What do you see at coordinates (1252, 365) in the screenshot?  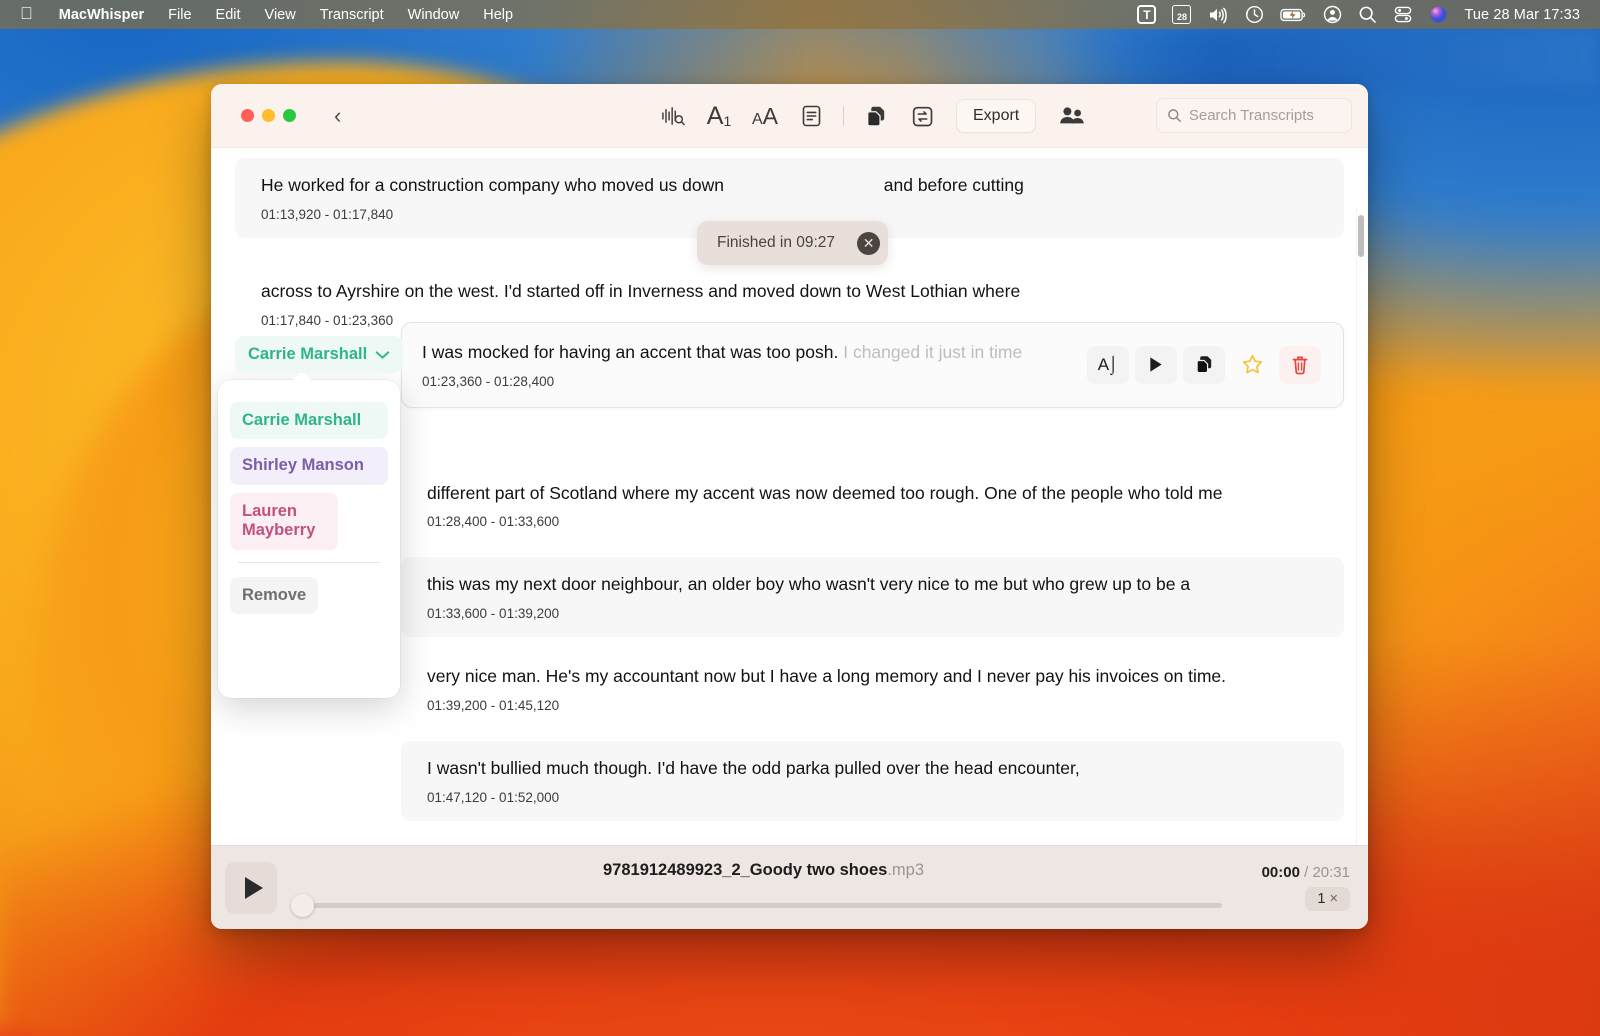 I see `star-segment-icon` at bounding box center [1252, 365].